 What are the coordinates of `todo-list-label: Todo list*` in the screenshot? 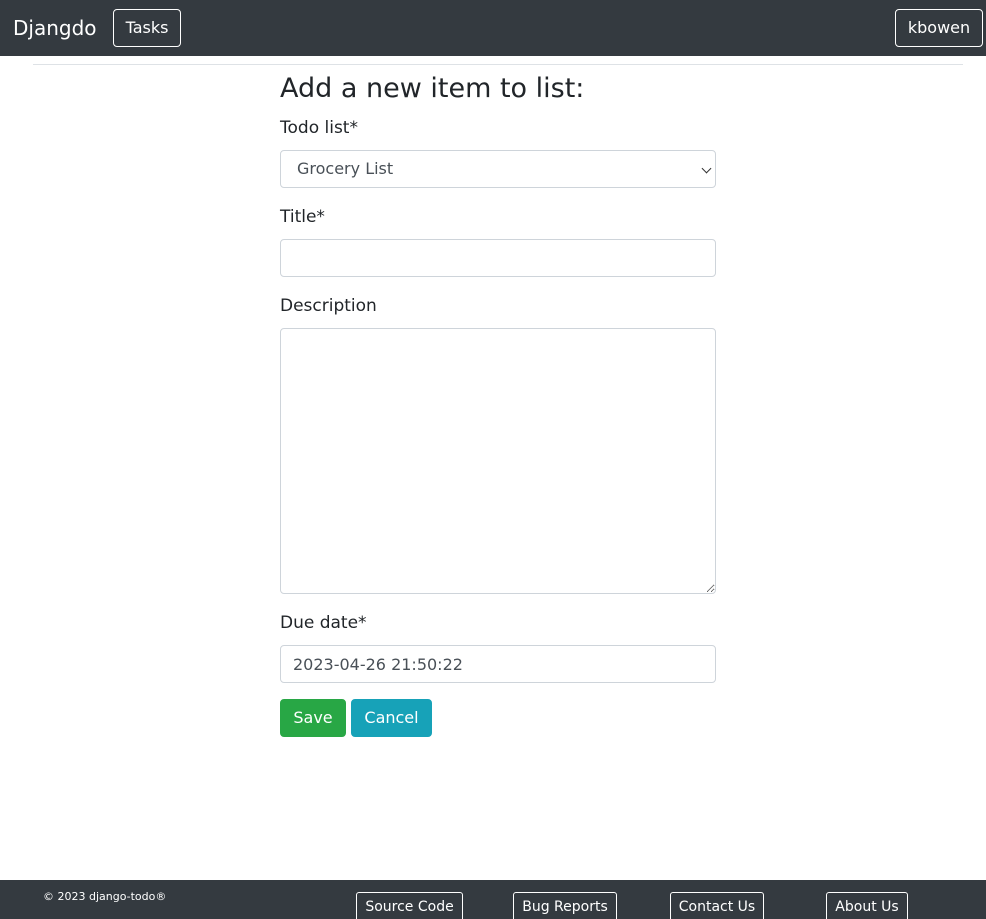 It's located at (319, 128).